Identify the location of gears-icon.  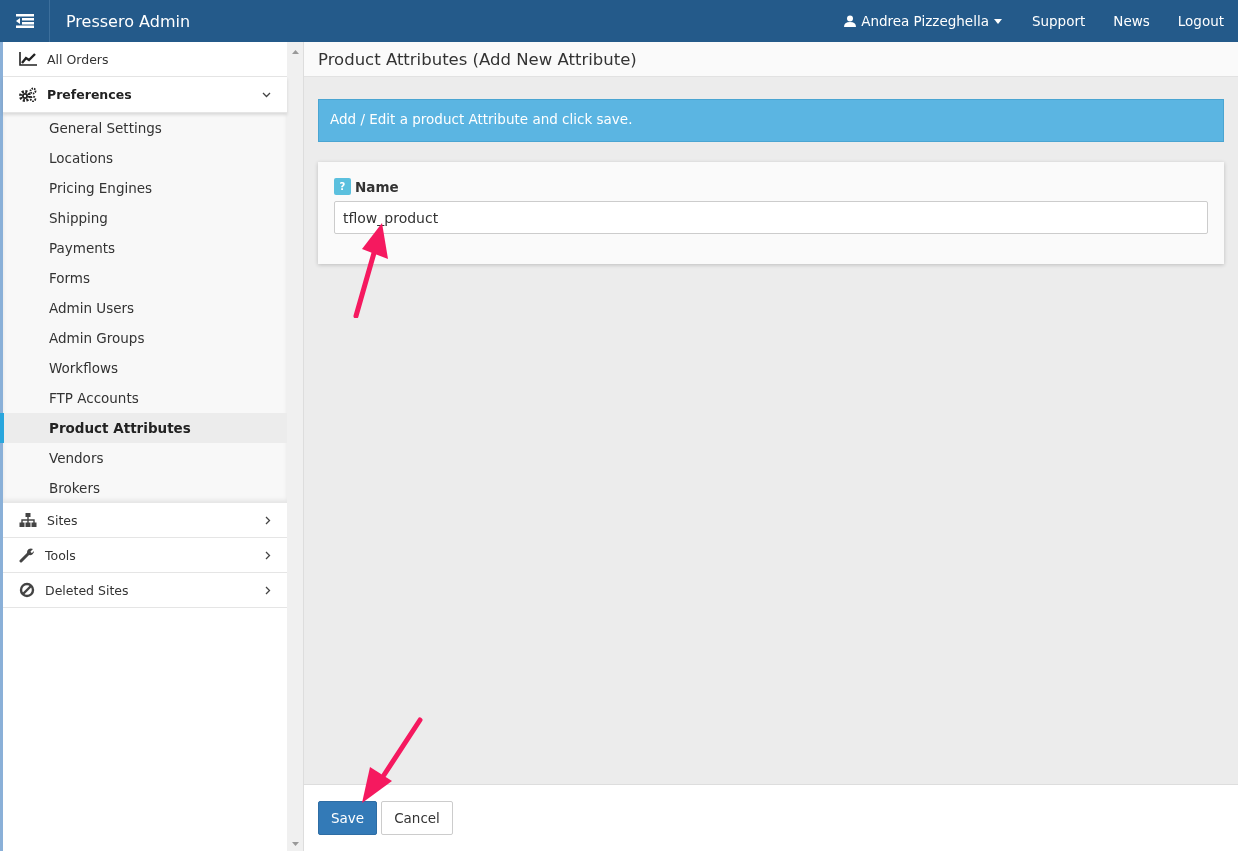
(28, 94).